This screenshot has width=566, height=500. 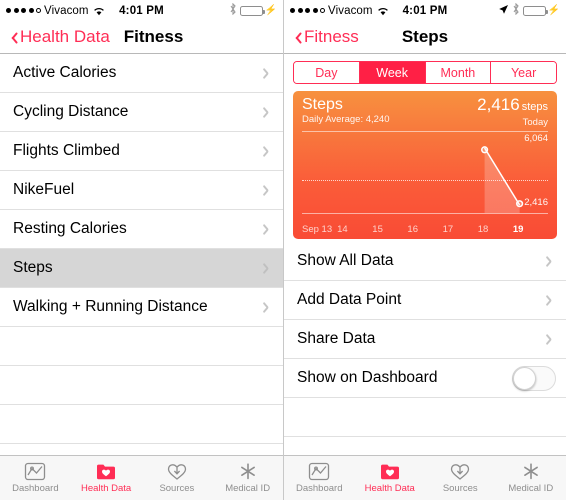 What do you see at coordinates (71, 111) in the screenshot?
I see `list-item-label: Cycling Distance` at bounding box center [71, 111].